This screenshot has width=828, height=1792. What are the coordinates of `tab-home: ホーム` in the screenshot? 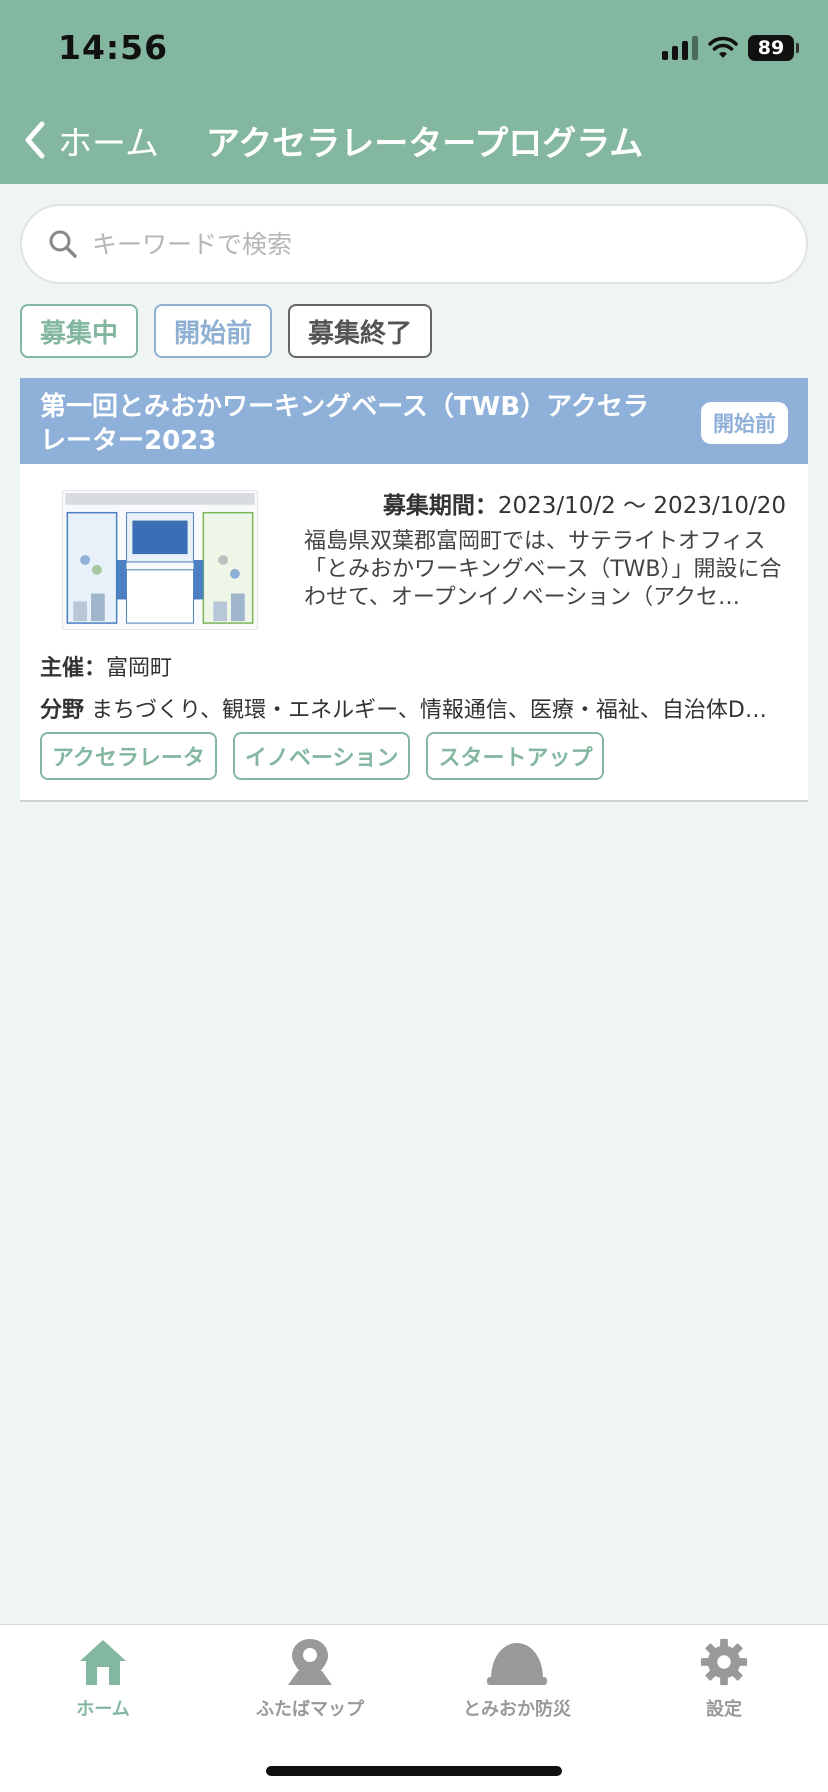 It's located at (103, 1679).